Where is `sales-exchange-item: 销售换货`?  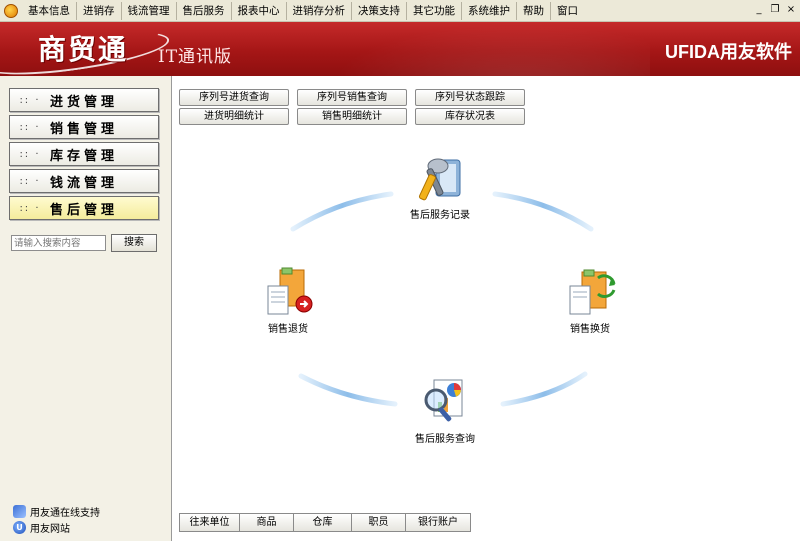
sales-exchange-item: 销售换货 is located at coordinates (590, 300).